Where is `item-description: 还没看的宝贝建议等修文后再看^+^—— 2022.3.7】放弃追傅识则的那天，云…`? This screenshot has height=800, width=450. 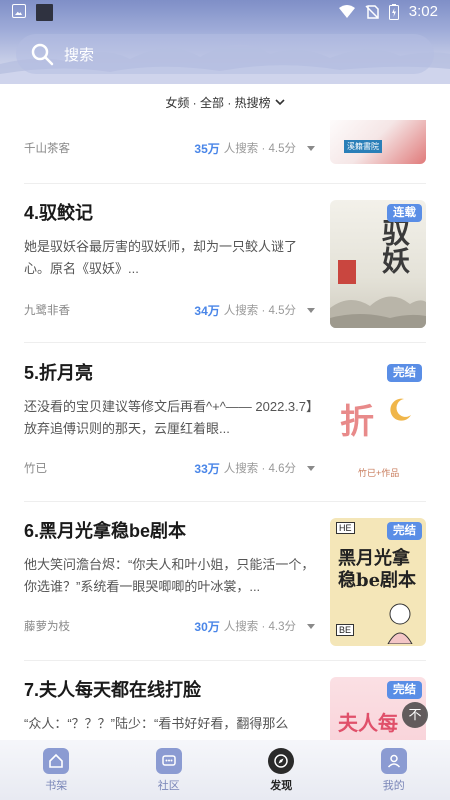 item-description: 还没看的宝贝建议等修文后再看^+^—— 2022.3.7】放弃追傅识则的那天，云… is located at coordinates (168, 417).